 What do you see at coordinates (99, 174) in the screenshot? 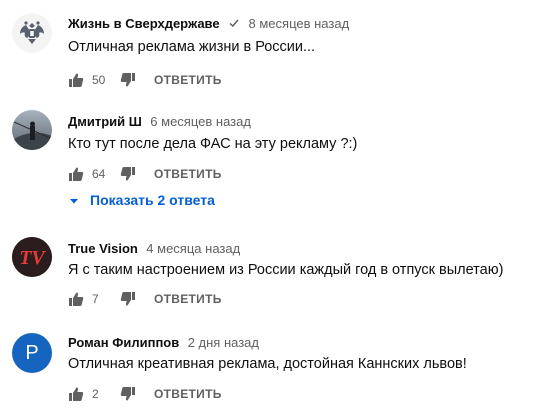
I see `like-count: 64` at bounding box center [99, 174].